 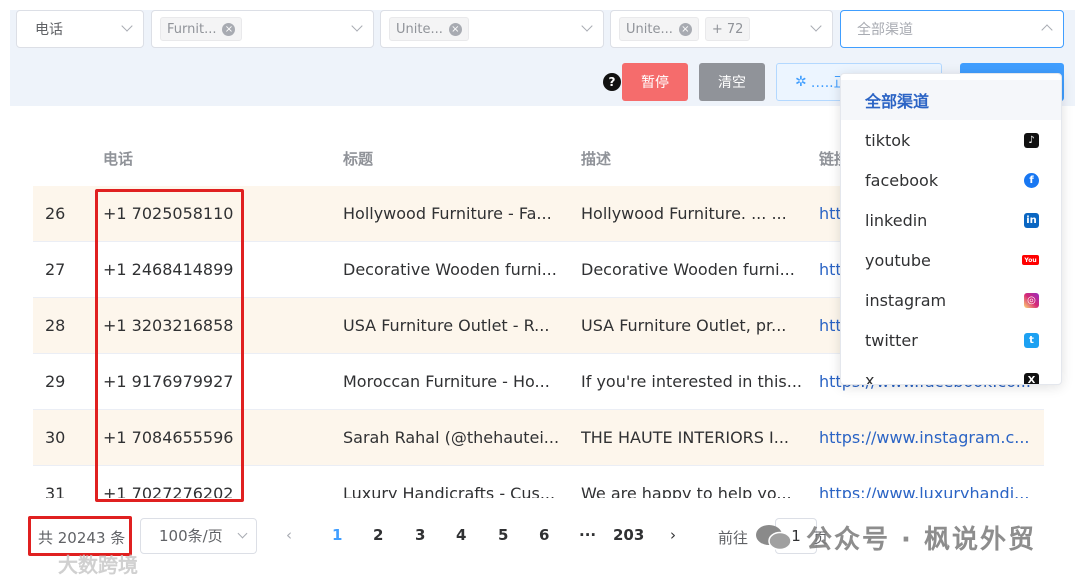 I want to click on spinner-icon: ✲, so click(x=801, y=82).